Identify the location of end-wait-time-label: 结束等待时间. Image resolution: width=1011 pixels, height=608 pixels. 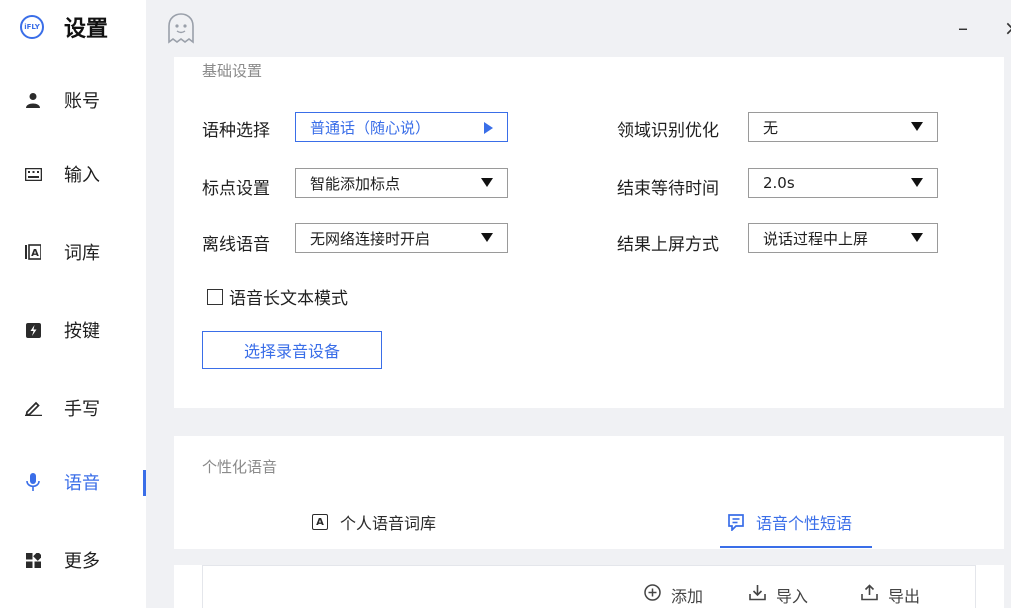
(668, 189).